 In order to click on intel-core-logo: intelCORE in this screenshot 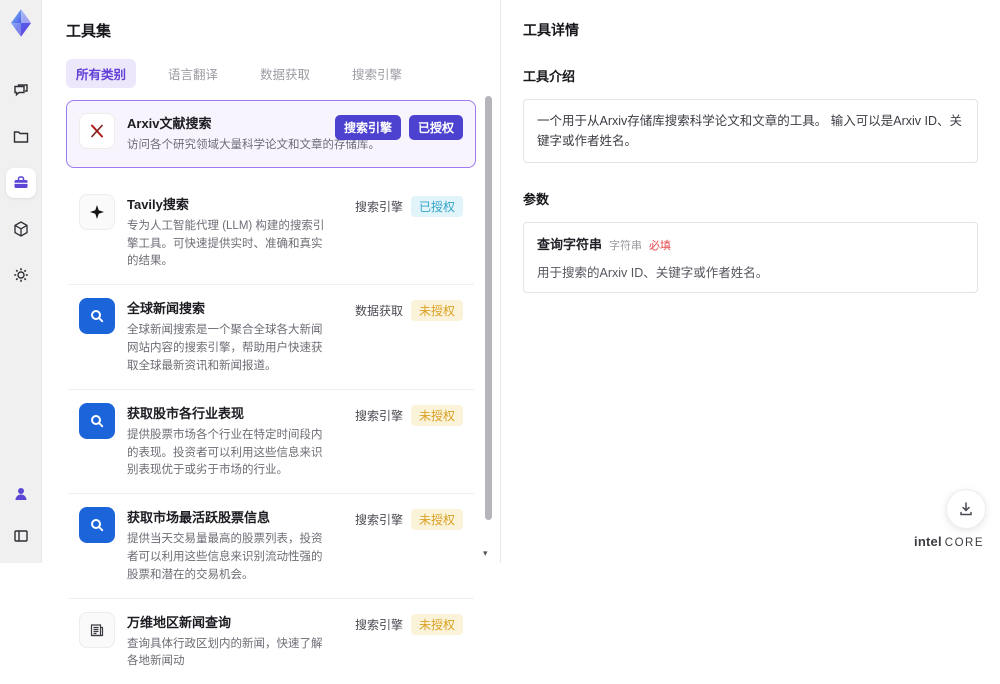, I will do `click(949, 542)`.